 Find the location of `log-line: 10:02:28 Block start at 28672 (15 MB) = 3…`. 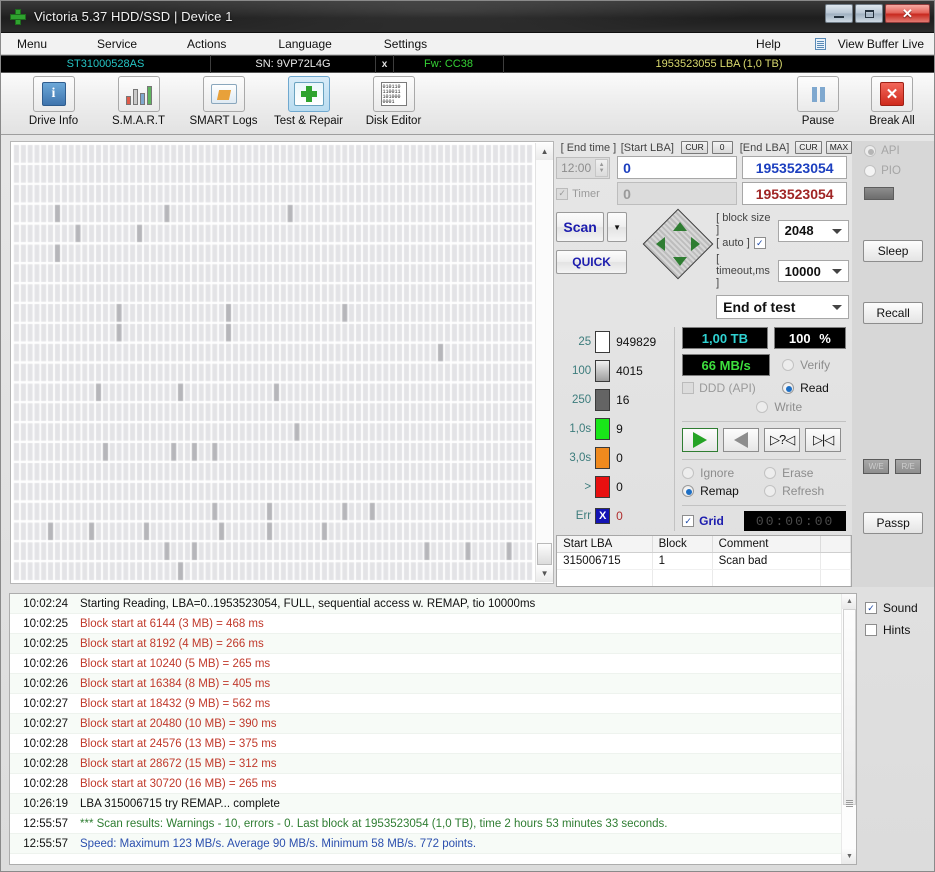

log-line: 10:02:28 Block start at 28672 (15 MB) = 3… is located at coordinates (433, 764).